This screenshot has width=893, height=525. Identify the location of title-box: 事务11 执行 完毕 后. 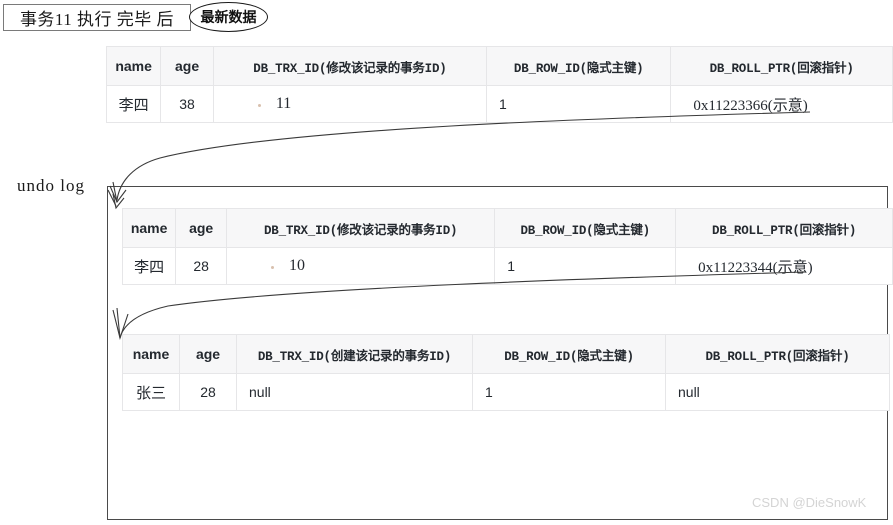
(97, 17).